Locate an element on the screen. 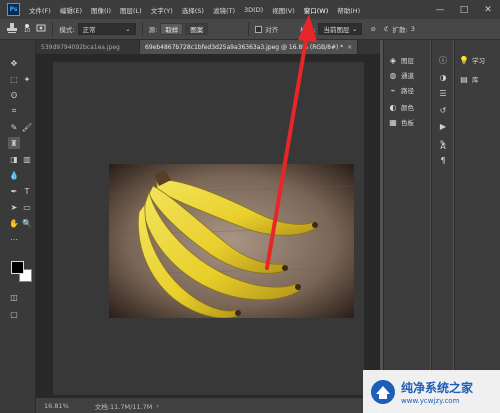 Image resolution: width=500 pixels, height=413 pixels. panel-tab-libraries: ▤ 库 is located at coordinates (468, 79).